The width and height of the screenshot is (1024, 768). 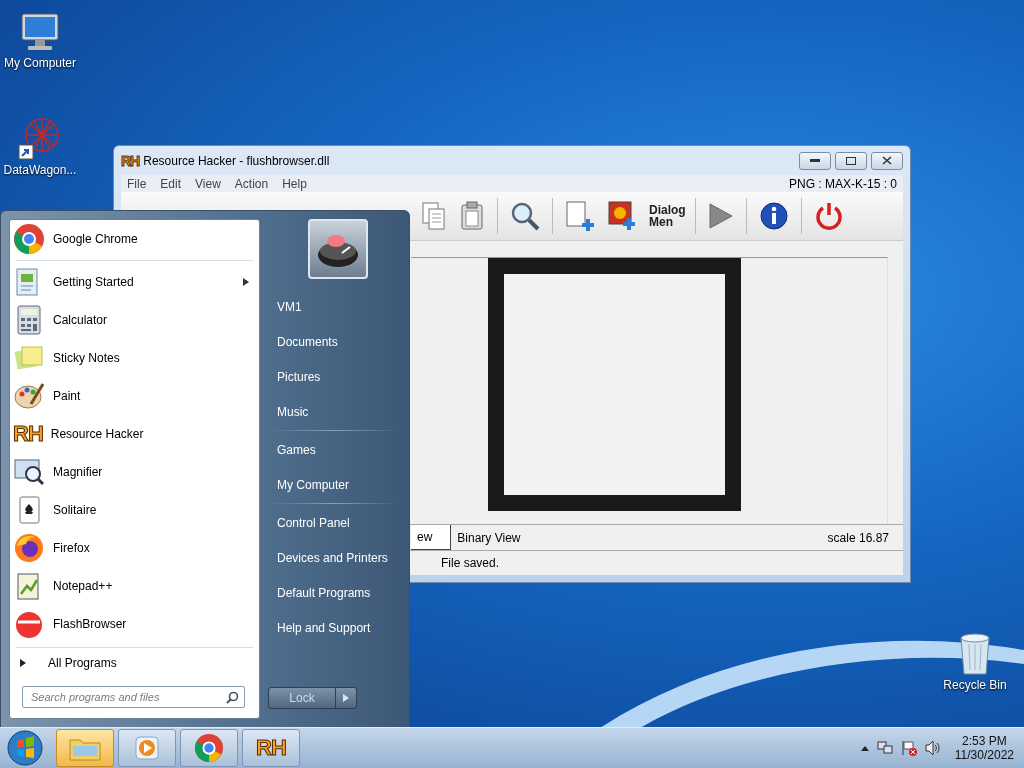 What do you see at coordinates (134, 358) in the screenshot?
I see `program-item: Sticky Notes` at bounding box center [134, 358].